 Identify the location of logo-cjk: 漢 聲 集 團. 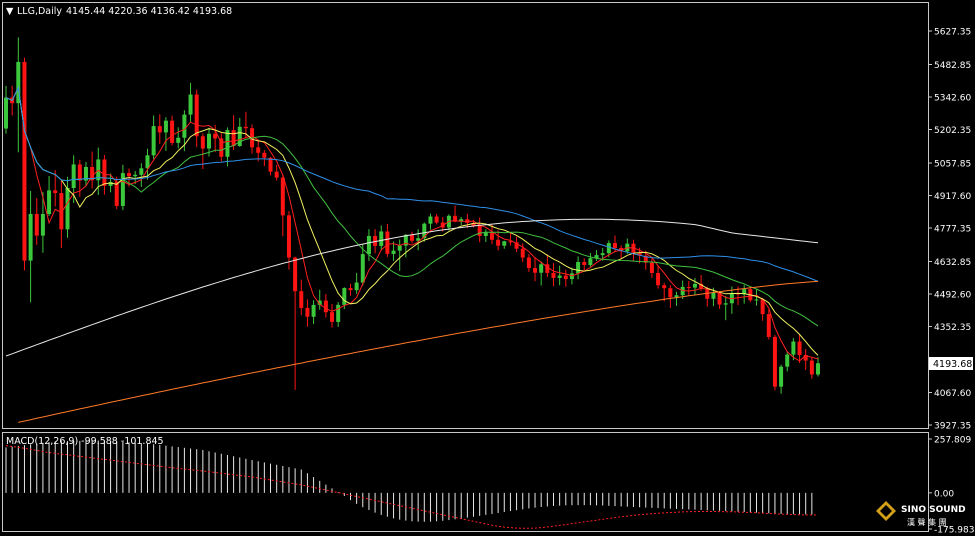
(927, 522).